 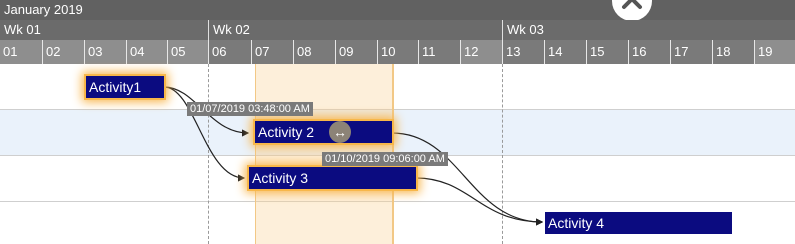 What do you see at coordinates (323, 132) in the screenshot?
I see `task-bar-activity2: Activity 2` at bounding box center [323, 132].